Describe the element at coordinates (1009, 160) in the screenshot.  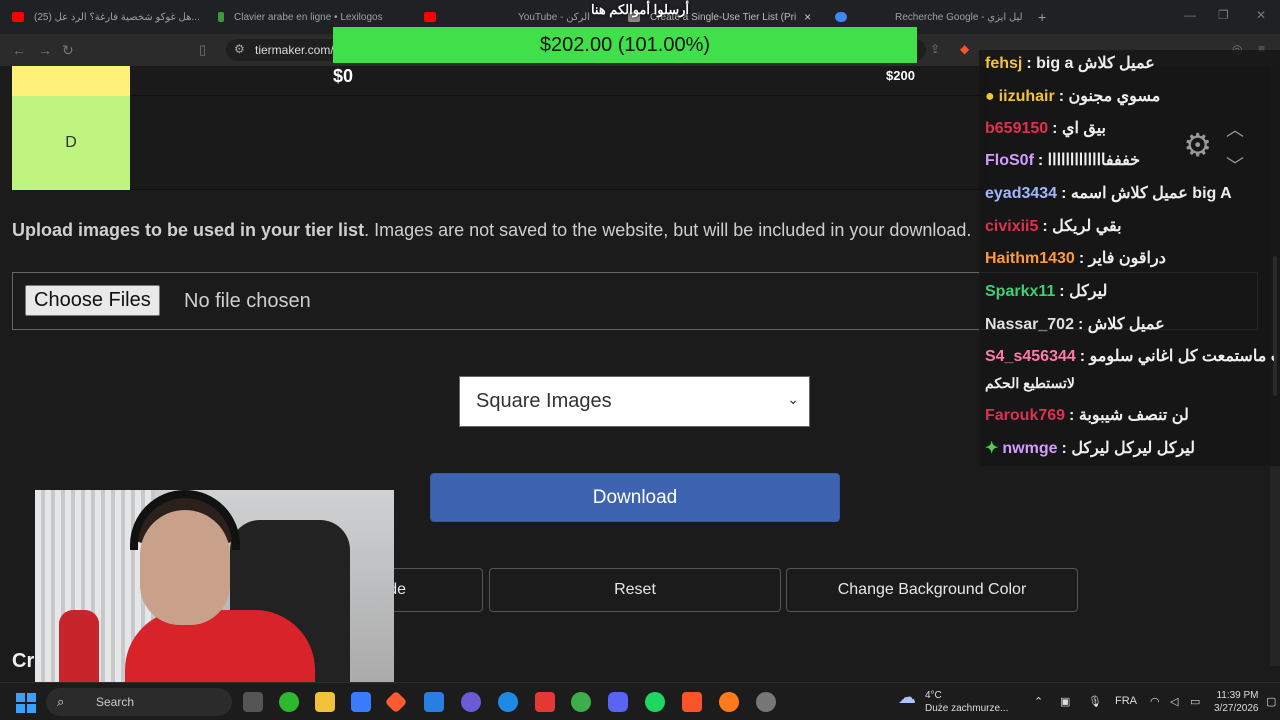
I see `chat-user: FloS0f` at that location.